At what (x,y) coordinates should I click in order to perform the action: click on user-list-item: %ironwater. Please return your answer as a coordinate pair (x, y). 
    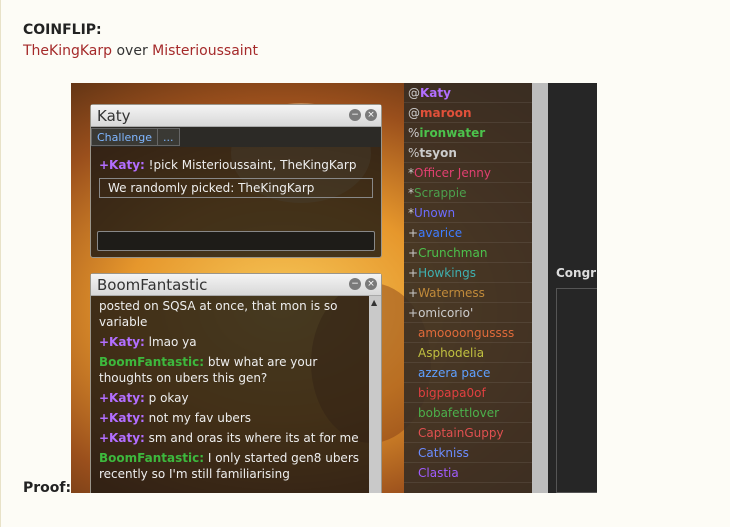
    Looking at the image, I should click on (468, 133).